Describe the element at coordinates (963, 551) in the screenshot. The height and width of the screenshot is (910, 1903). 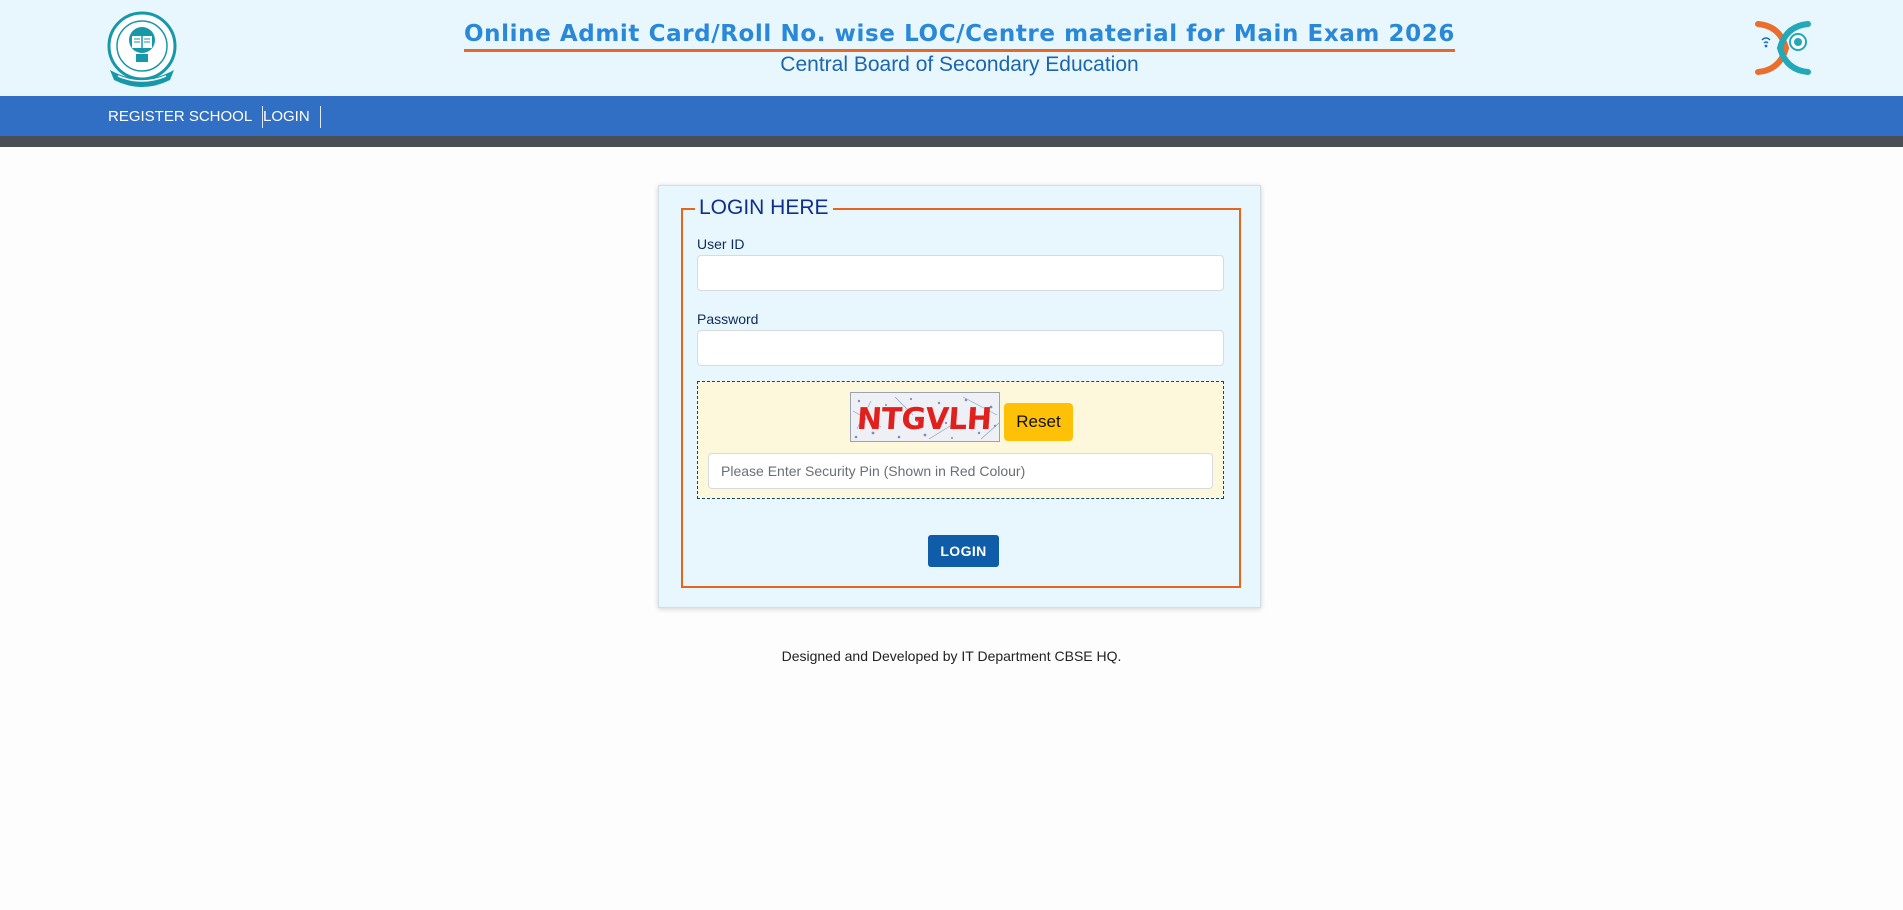
I see `login-submit-button: LOGIN` at that location.